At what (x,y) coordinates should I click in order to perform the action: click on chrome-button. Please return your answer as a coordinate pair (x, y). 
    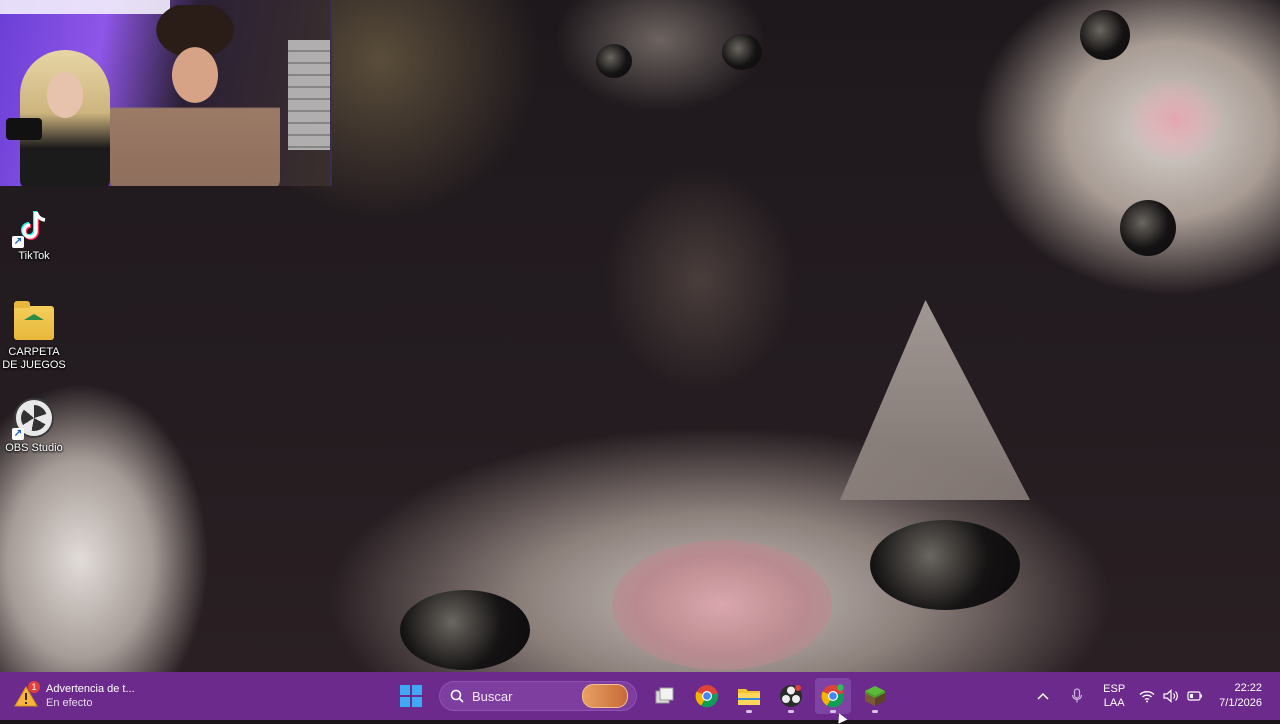
    Looking at the image, I should click on (707, 696).